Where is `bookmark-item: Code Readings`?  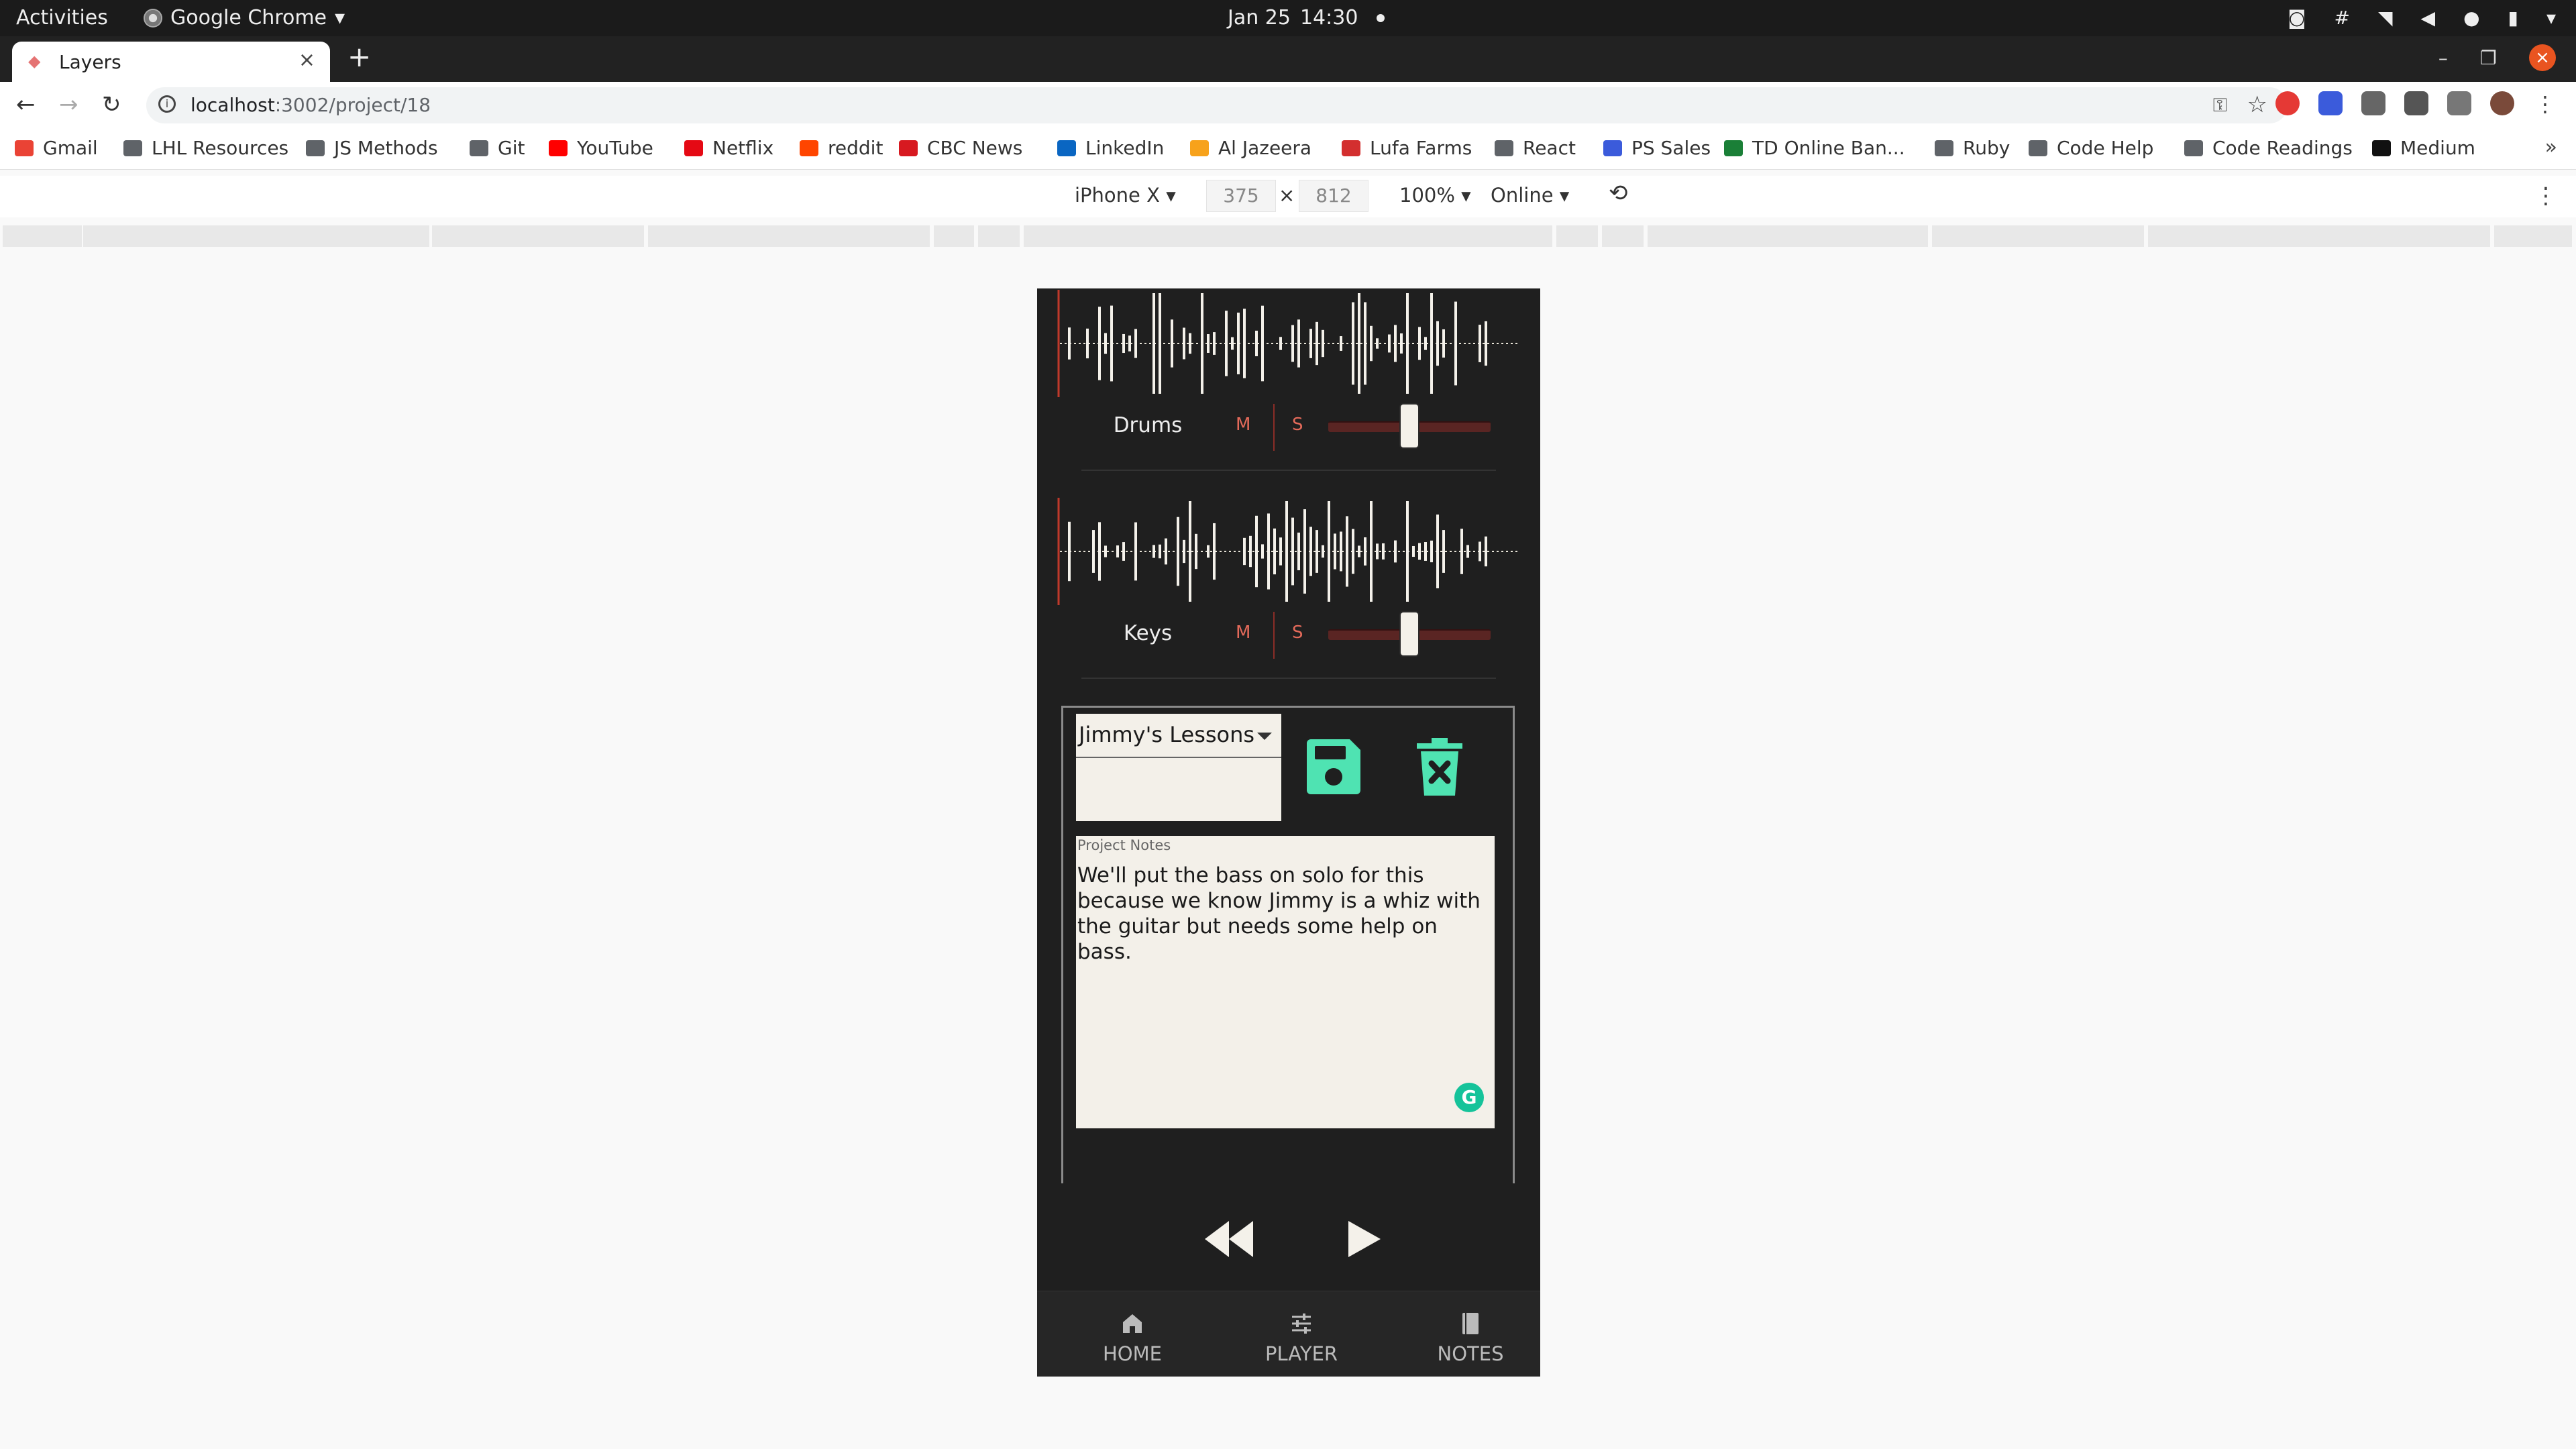
bookmark-item: Code Readings is located at coordinates (2268, 148).